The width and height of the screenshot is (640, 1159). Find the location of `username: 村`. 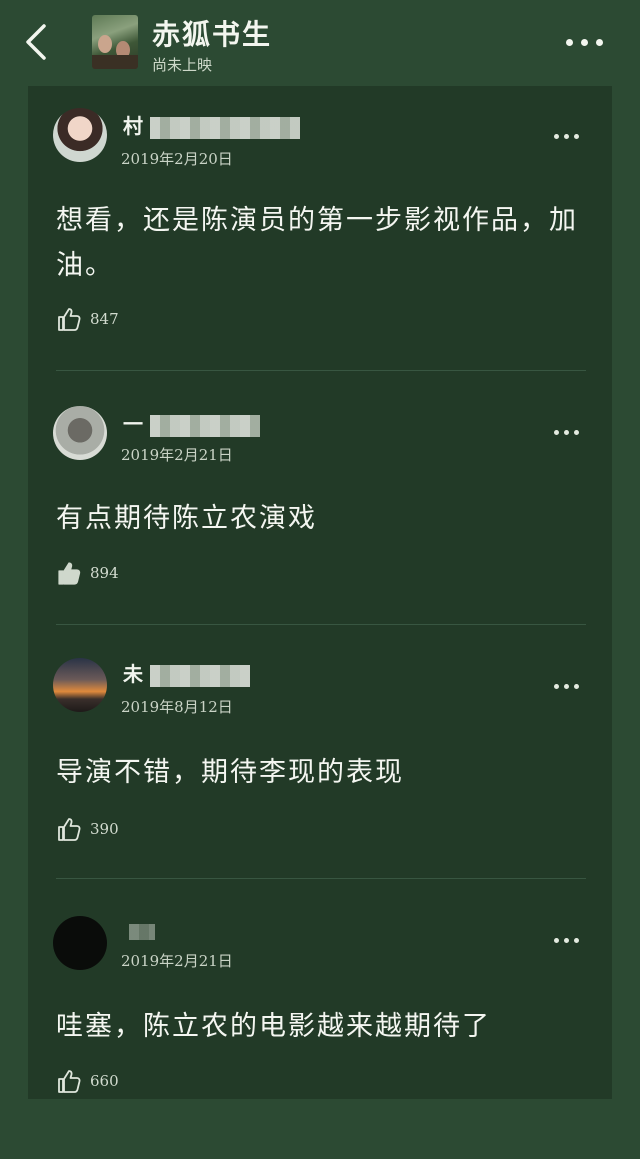

username: 村 is located at coordinates (211, 124).